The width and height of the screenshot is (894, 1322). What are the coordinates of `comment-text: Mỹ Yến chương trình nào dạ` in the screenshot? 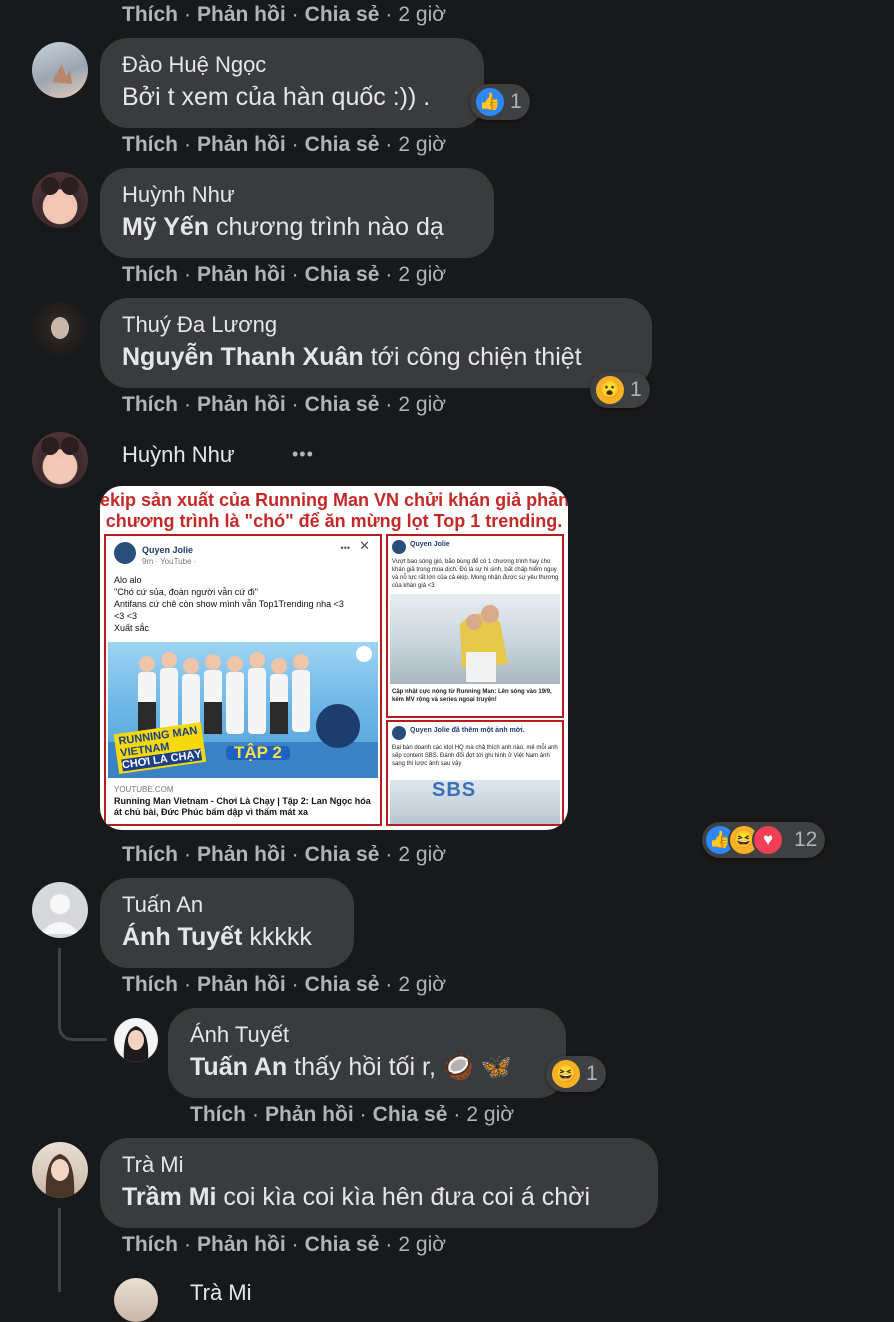 It's located at (283, 227).